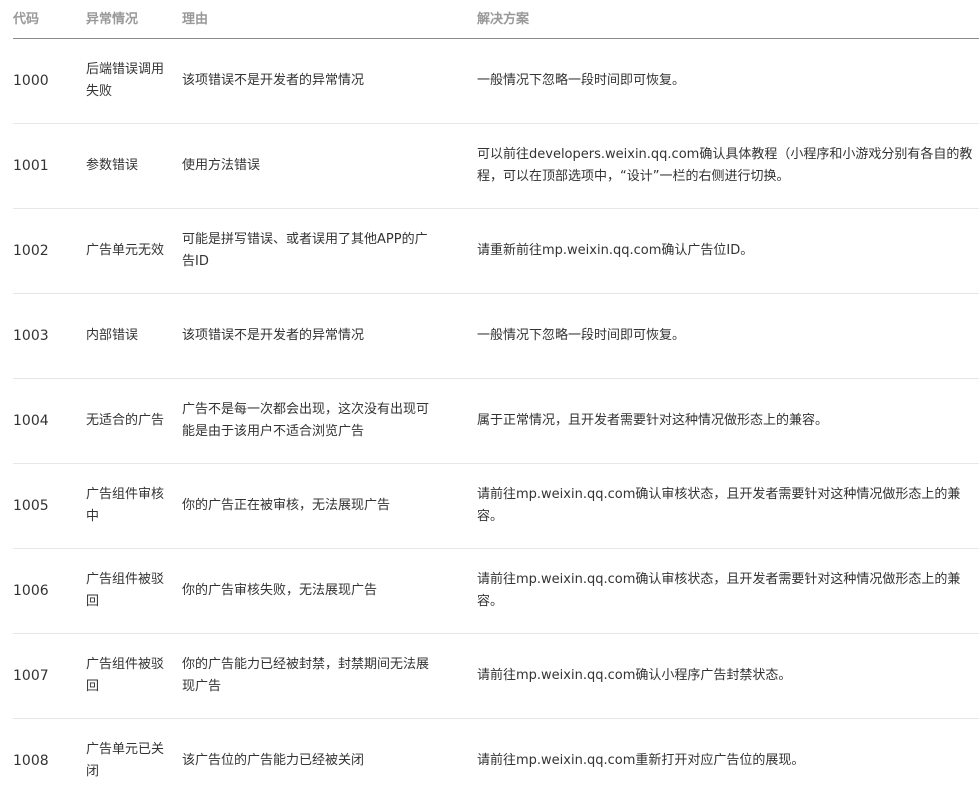 The image size is (979, 803). What do you see at coordinates (134, 166) in the screenshot?
I see `cell-exception: 参数错误` at bounding box center [134, 166].